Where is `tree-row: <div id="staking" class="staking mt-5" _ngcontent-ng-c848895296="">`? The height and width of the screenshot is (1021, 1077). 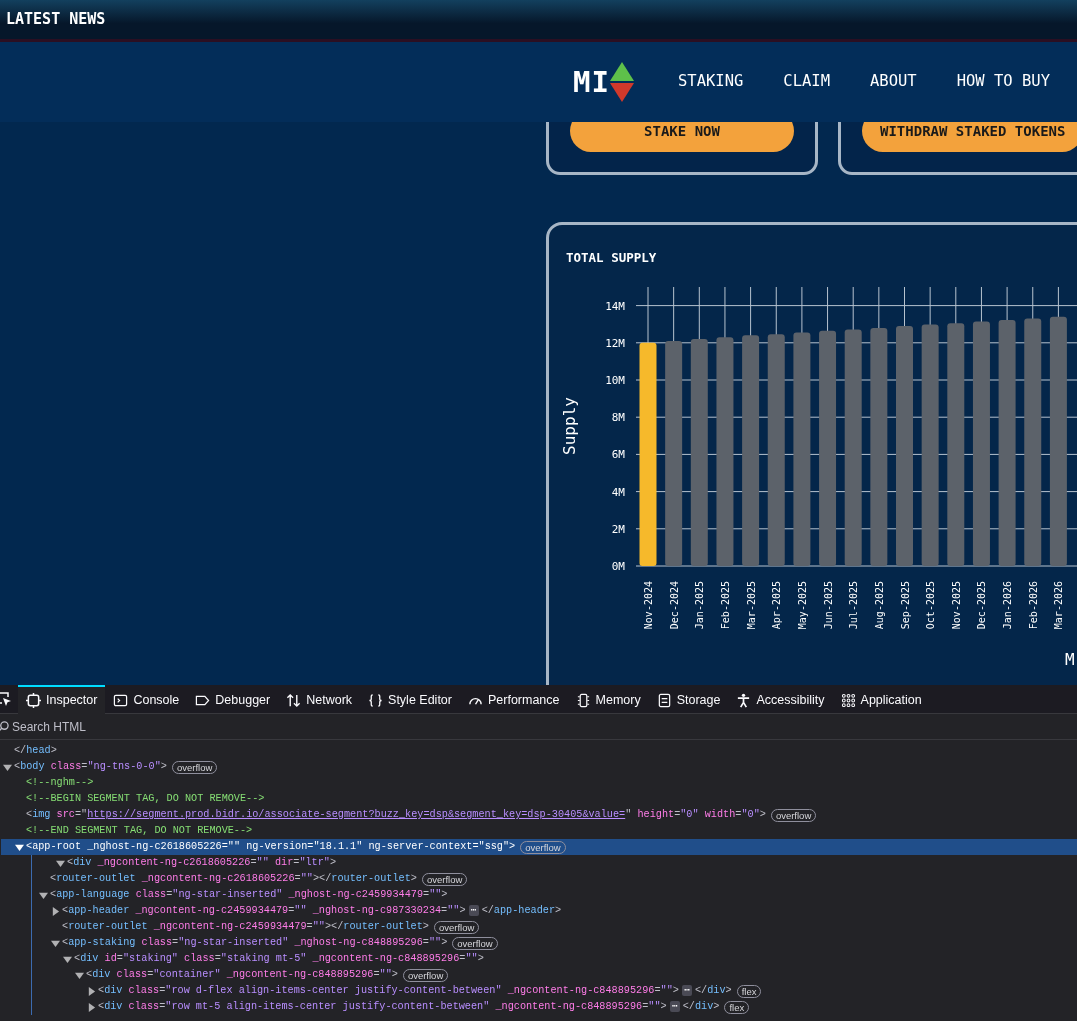
tree-row: <div id="staking" class="staking mt-5" _ngcontent-ng-c848895296=""> is located at coordinates (555, 959).